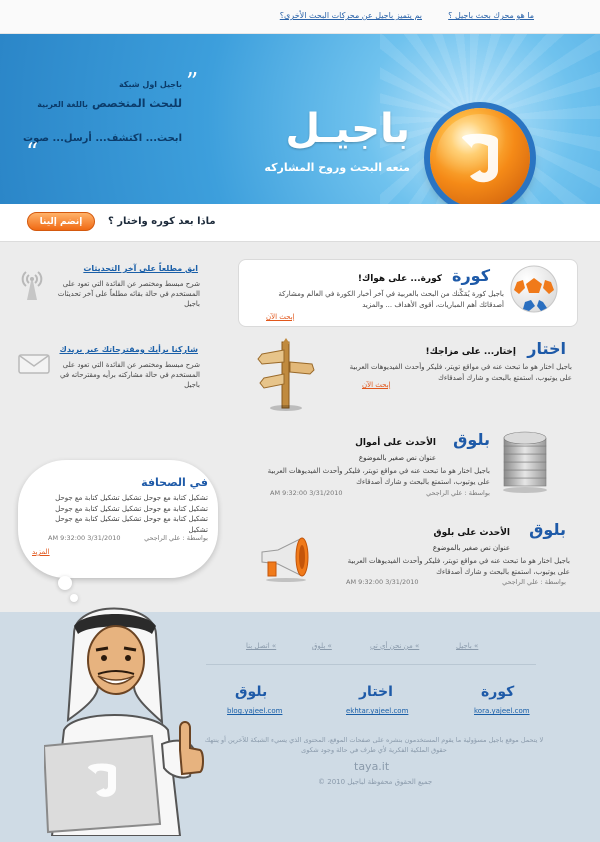 The image size is (600, 842). I want to click on sidebar-link-updates: ابق مطلعاً على آخر التحديثات, so click(140, 268).